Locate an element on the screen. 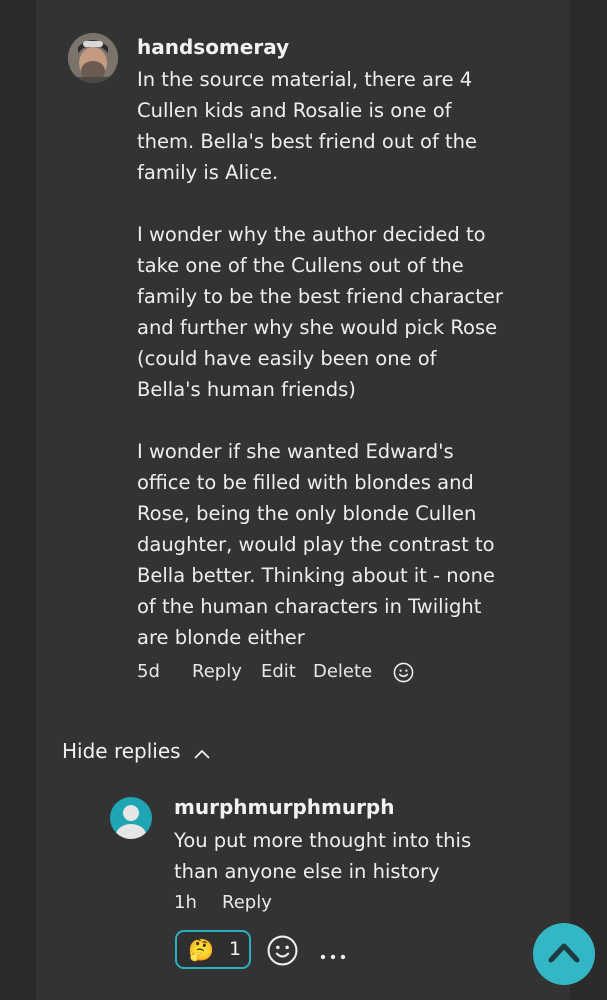 The image size is (607, 1000). reaction-chip: 🤔 1 is located at coordinates (213, 949).